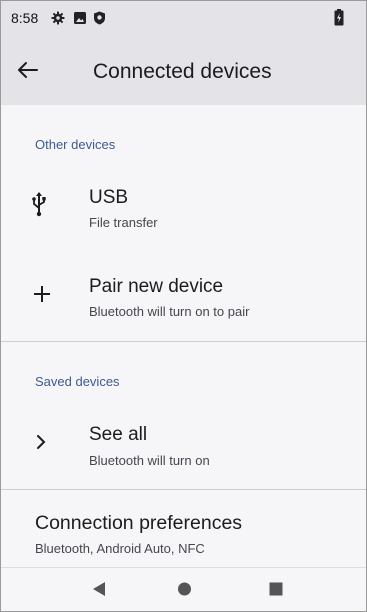  What do you see at coordinates (58, 20) in the screenshot?
I see `settings-gear-icon` at bounding box center [58, 20].